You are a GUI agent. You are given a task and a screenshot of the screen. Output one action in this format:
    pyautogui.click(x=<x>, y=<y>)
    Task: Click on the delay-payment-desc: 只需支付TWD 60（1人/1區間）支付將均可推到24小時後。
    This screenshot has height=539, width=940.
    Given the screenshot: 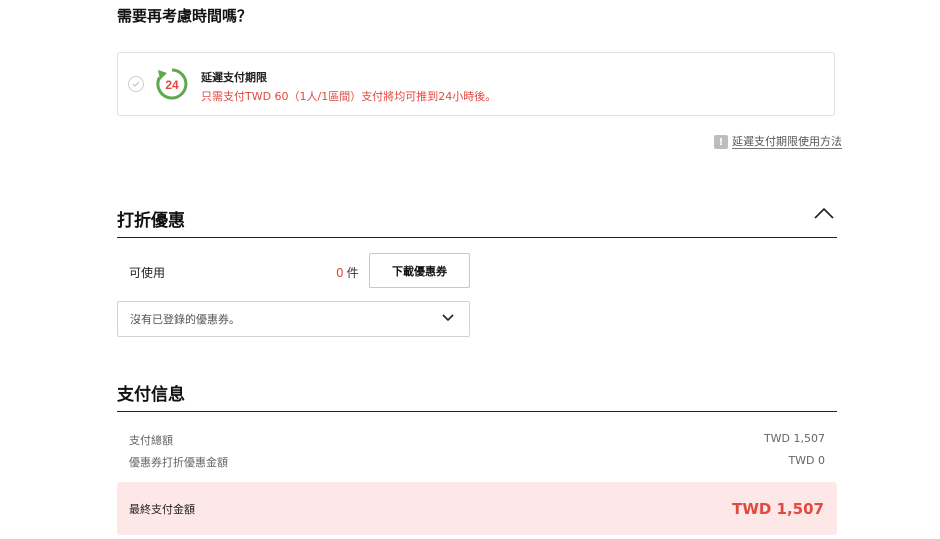 What is the action you would take?
    pyautogui.click(x=349, y=96)
    